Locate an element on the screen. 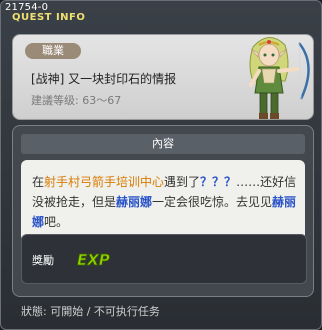 This screenshot has width=322, height=330. description-text: 在 is located at coordinates (38, 182).